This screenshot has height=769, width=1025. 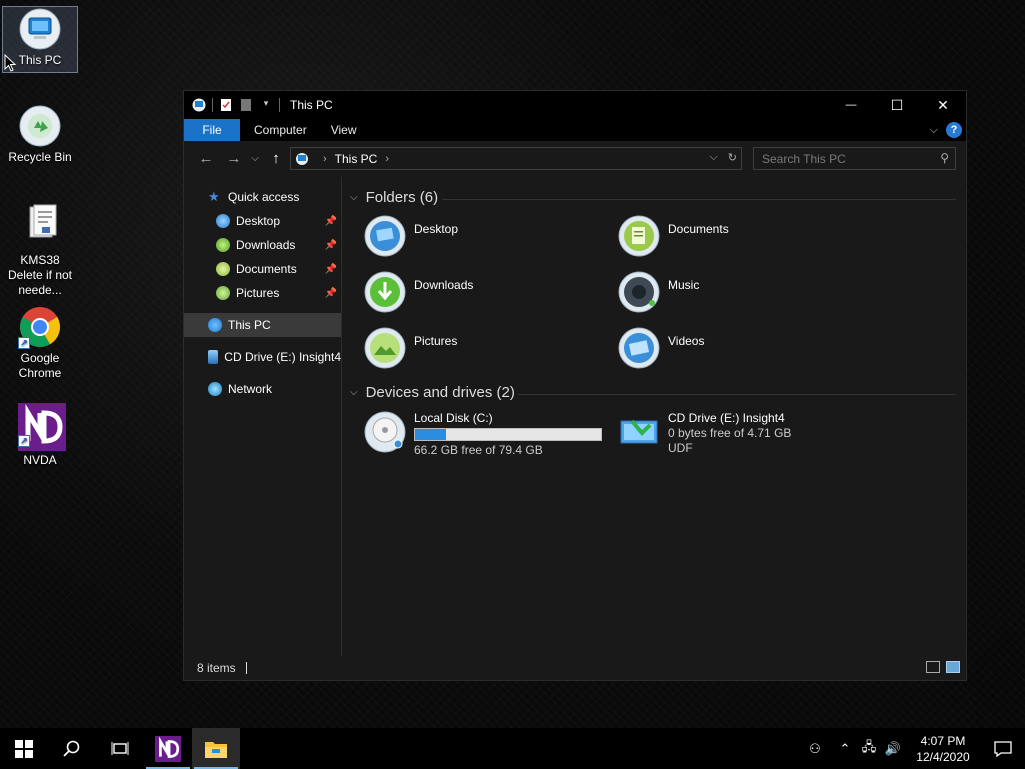 I want to click on tab-file: File, so click(x=212, y=130).